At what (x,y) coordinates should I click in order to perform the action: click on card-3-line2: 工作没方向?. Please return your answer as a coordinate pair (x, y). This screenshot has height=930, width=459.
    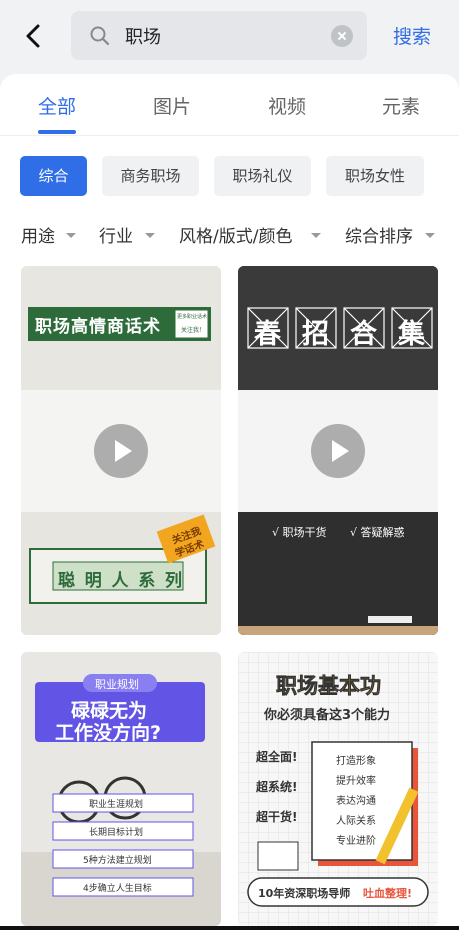
    Looking at the image, I should click on (108, 733).